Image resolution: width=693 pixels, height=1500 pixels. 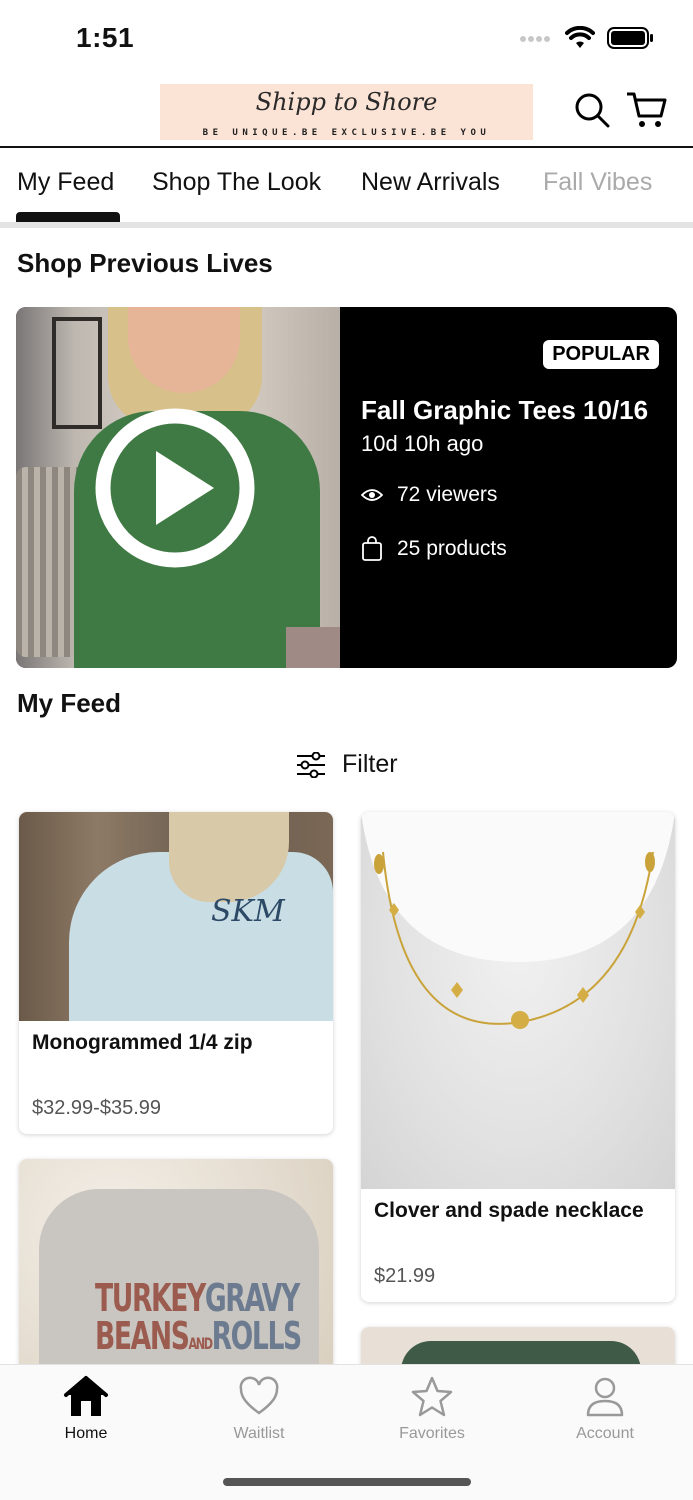 What do you see at coordinates (313, 647) in the screenshot?
I see `thumb-rug` at bounding box center [313, 647].